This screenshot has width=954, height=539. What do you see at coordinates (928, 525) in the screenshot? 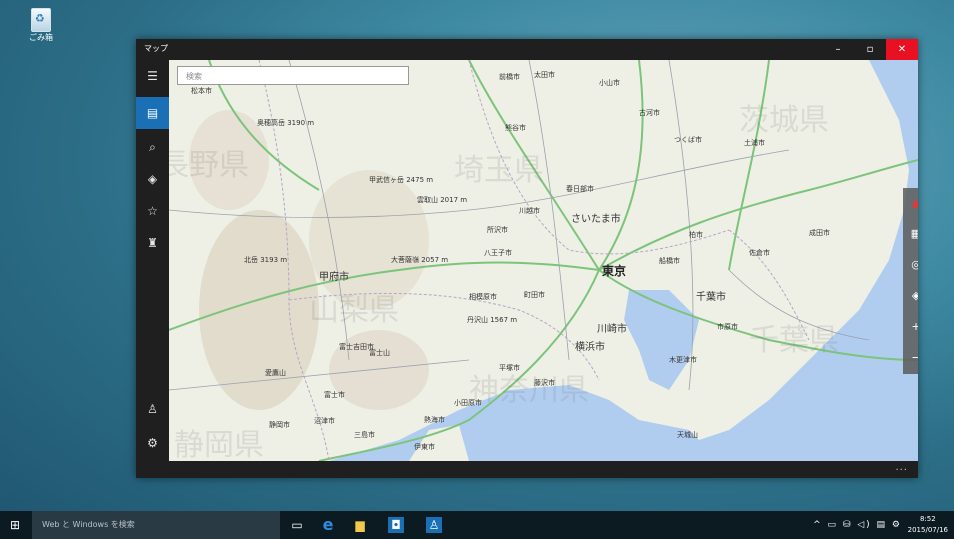
I see `clock: 8:52 2015/07/16` at bounding box center [928, 525].